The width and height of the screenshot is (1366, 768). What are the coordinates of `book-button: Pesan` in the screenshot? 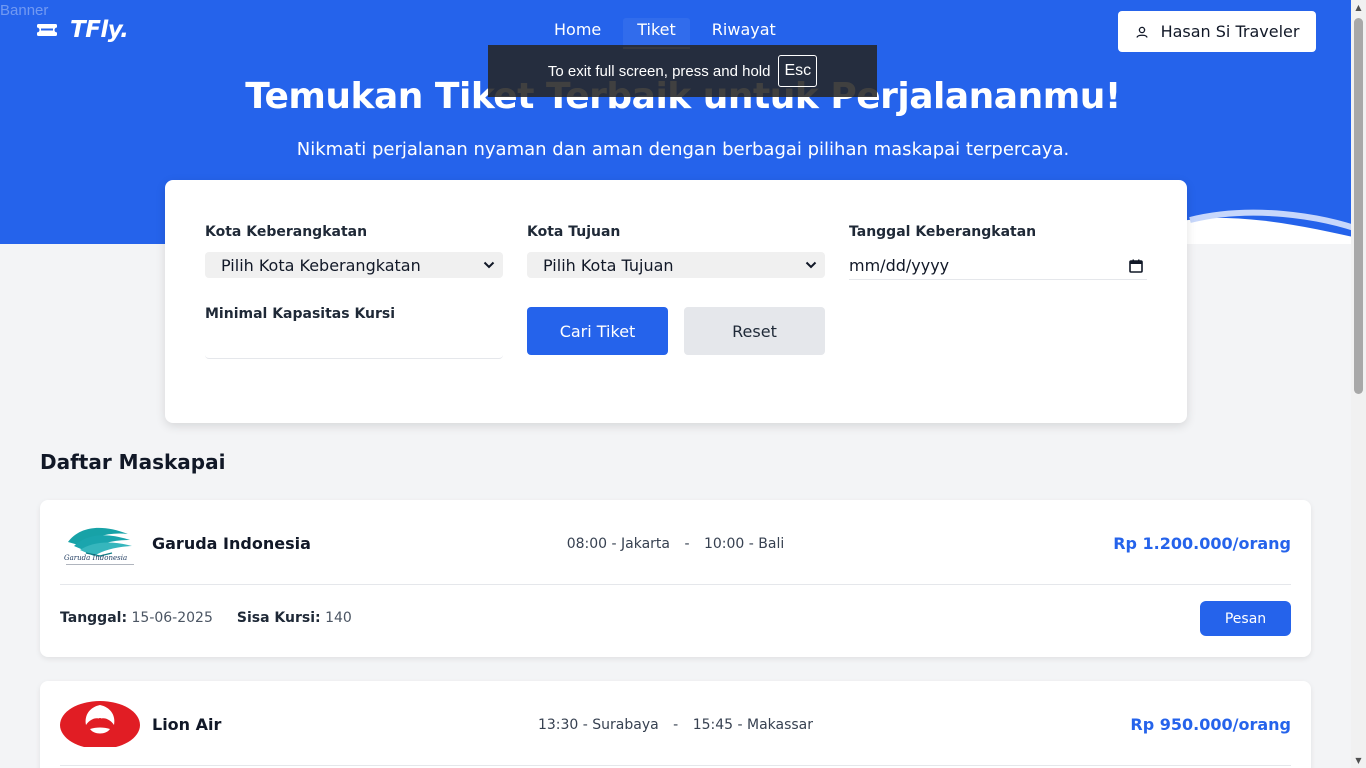 It's located at (1245, 618).